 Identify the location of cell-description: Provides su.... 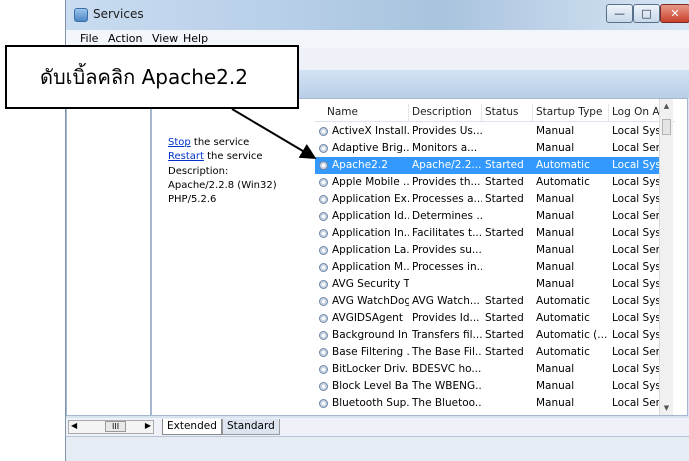
(447, 250).